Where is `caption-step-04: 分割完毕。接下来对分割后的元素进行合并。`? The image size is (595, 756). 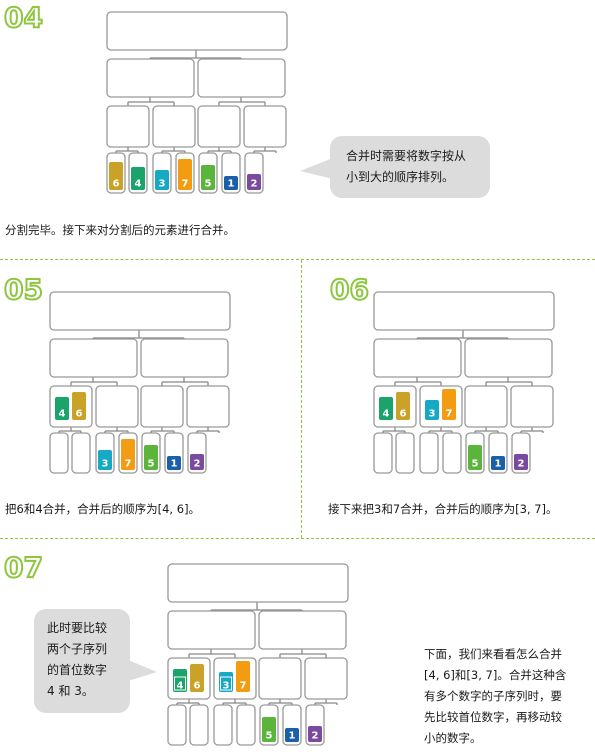
caption-step-04: 分割完毕。接下来对分割后的元素进行合并。 is located at coordinates (120, 230).